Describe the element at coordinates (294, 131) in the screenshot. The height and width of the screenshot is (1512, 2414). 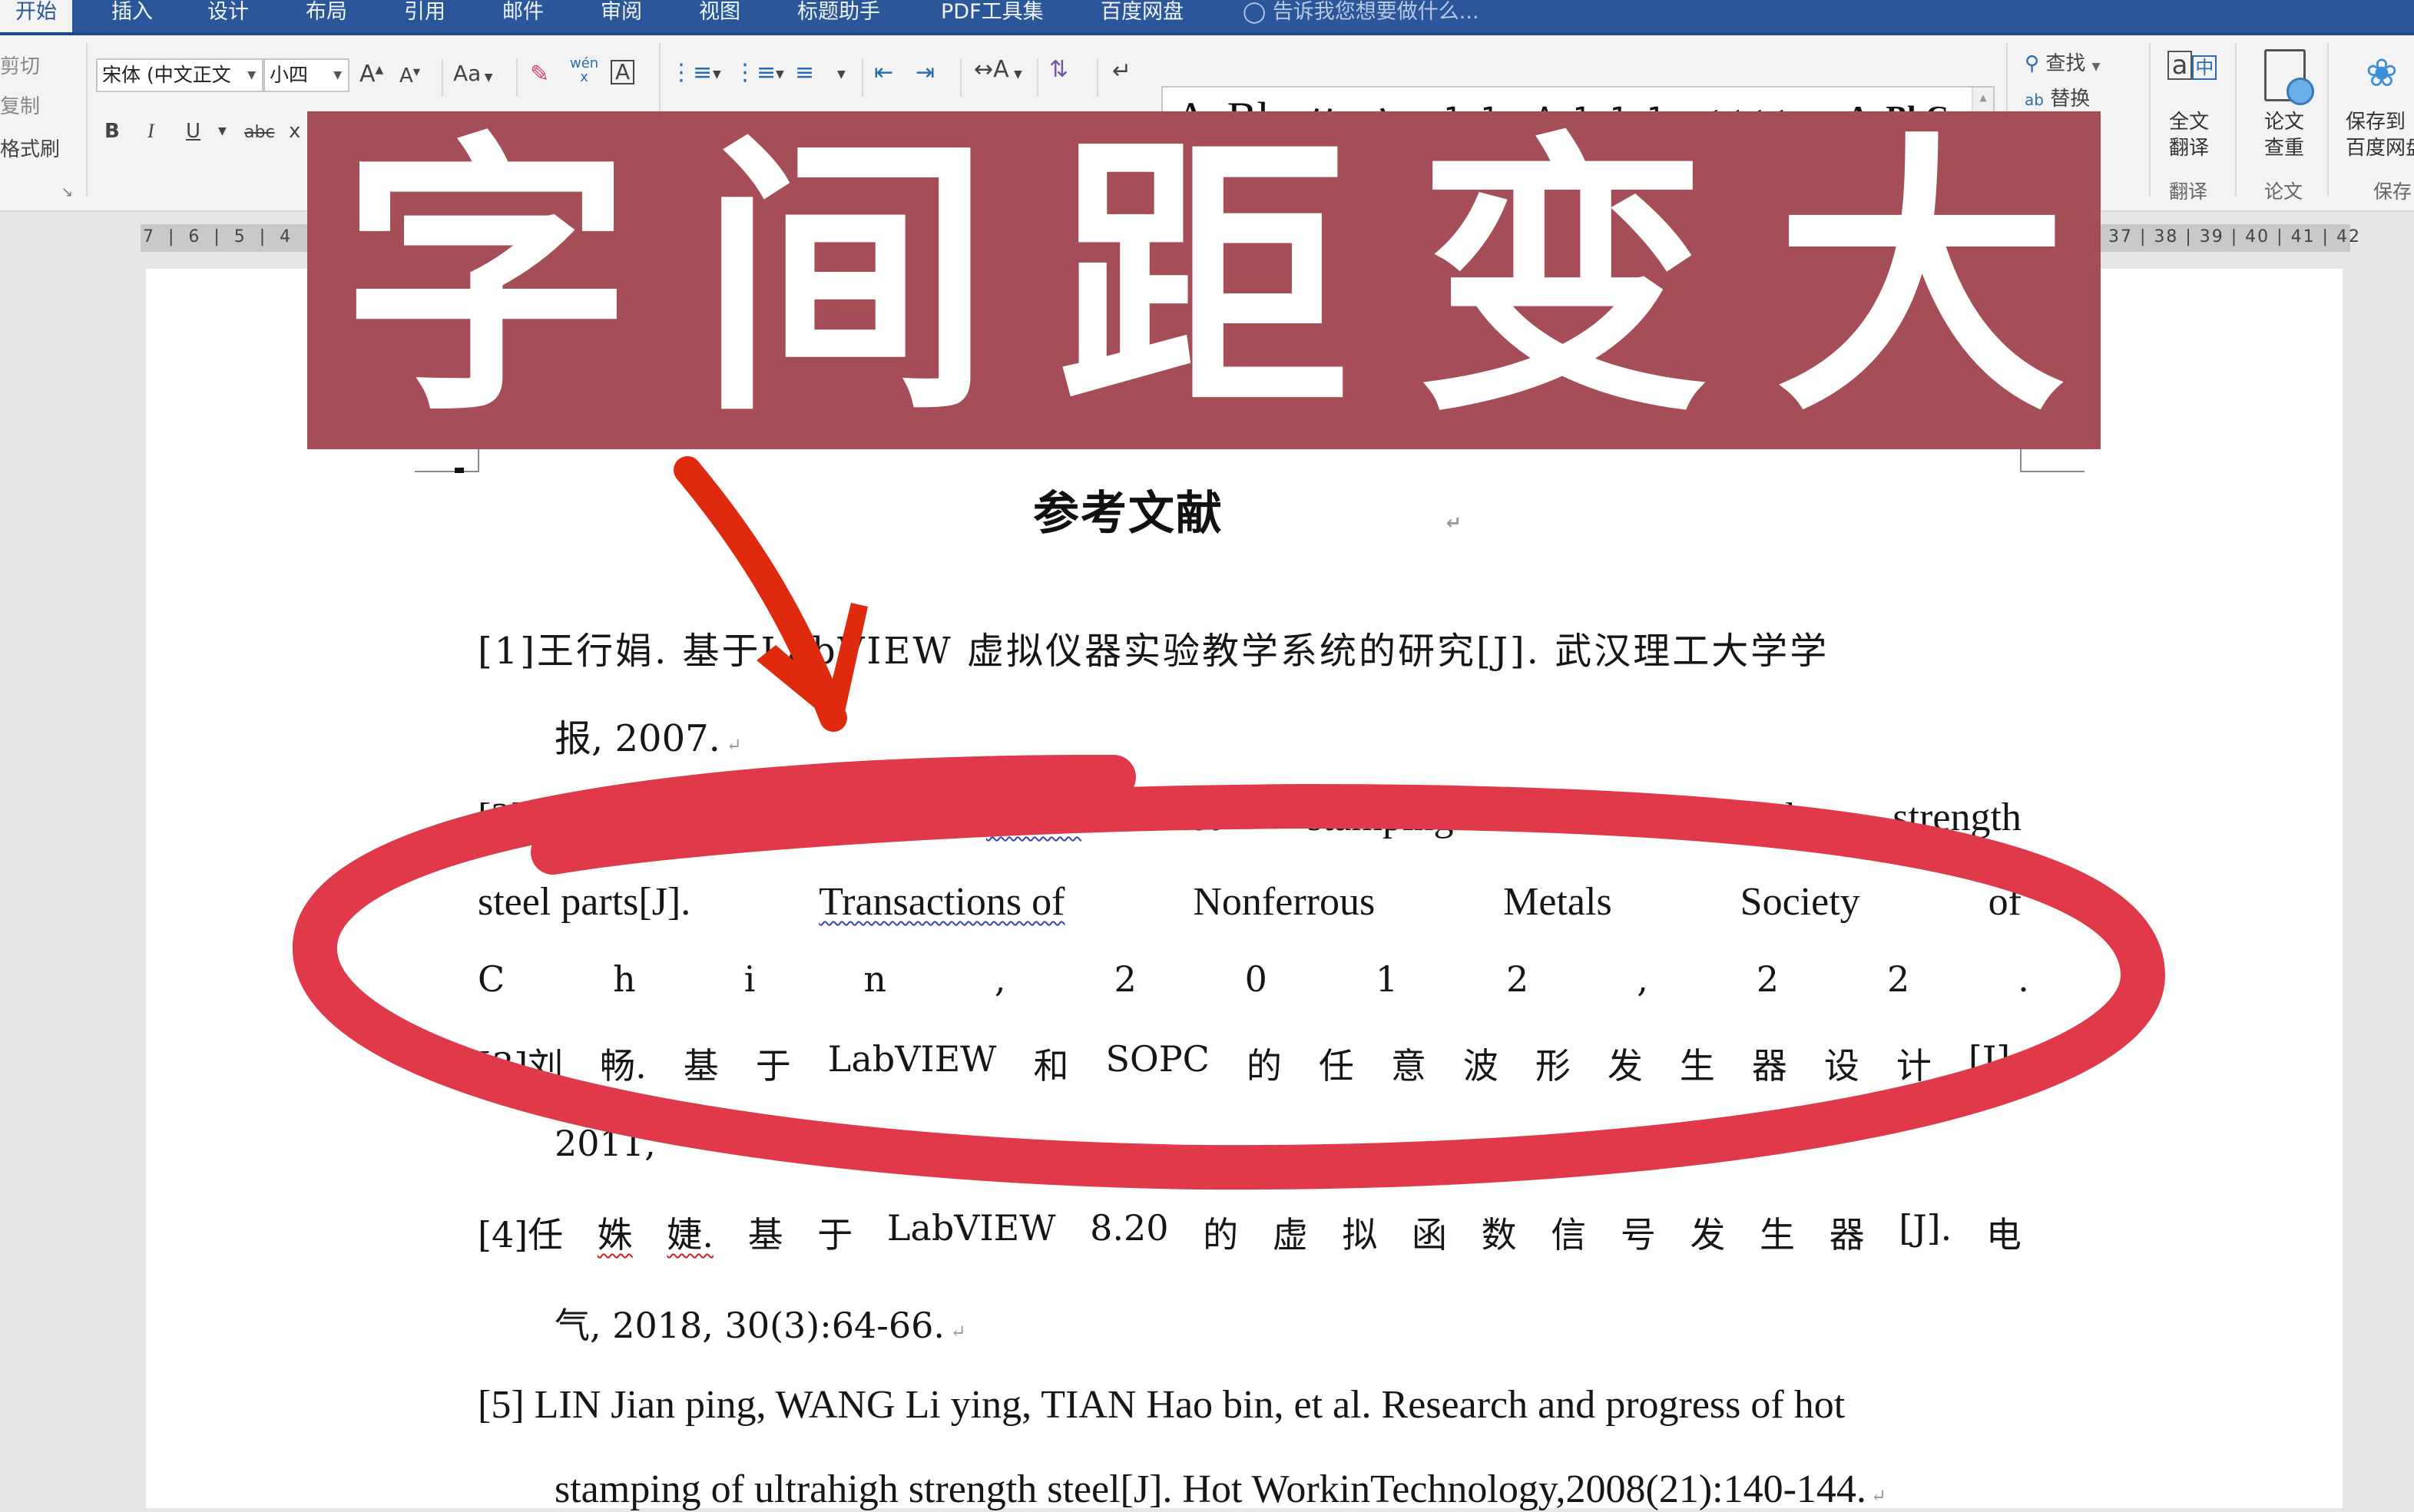
I see `subscript-button: x` at that location.